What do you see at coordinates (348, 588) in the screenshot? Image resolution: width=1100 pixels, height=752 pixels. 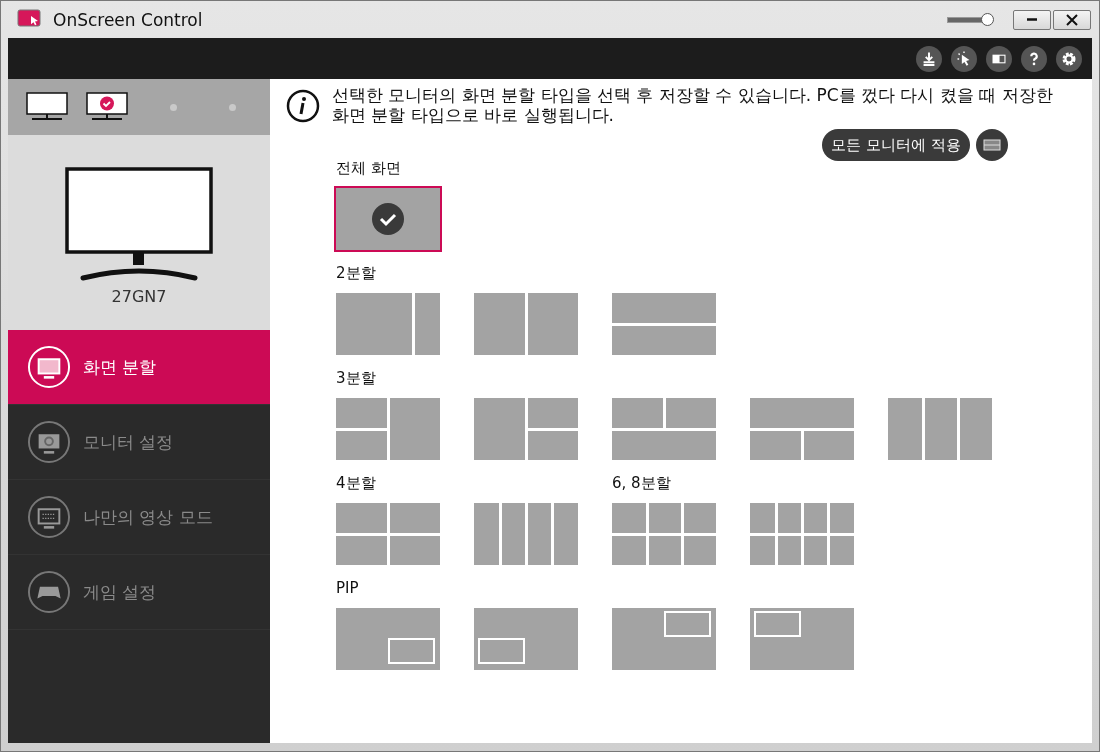 I see `section-title: PIP` at bounding box center [348, 588].